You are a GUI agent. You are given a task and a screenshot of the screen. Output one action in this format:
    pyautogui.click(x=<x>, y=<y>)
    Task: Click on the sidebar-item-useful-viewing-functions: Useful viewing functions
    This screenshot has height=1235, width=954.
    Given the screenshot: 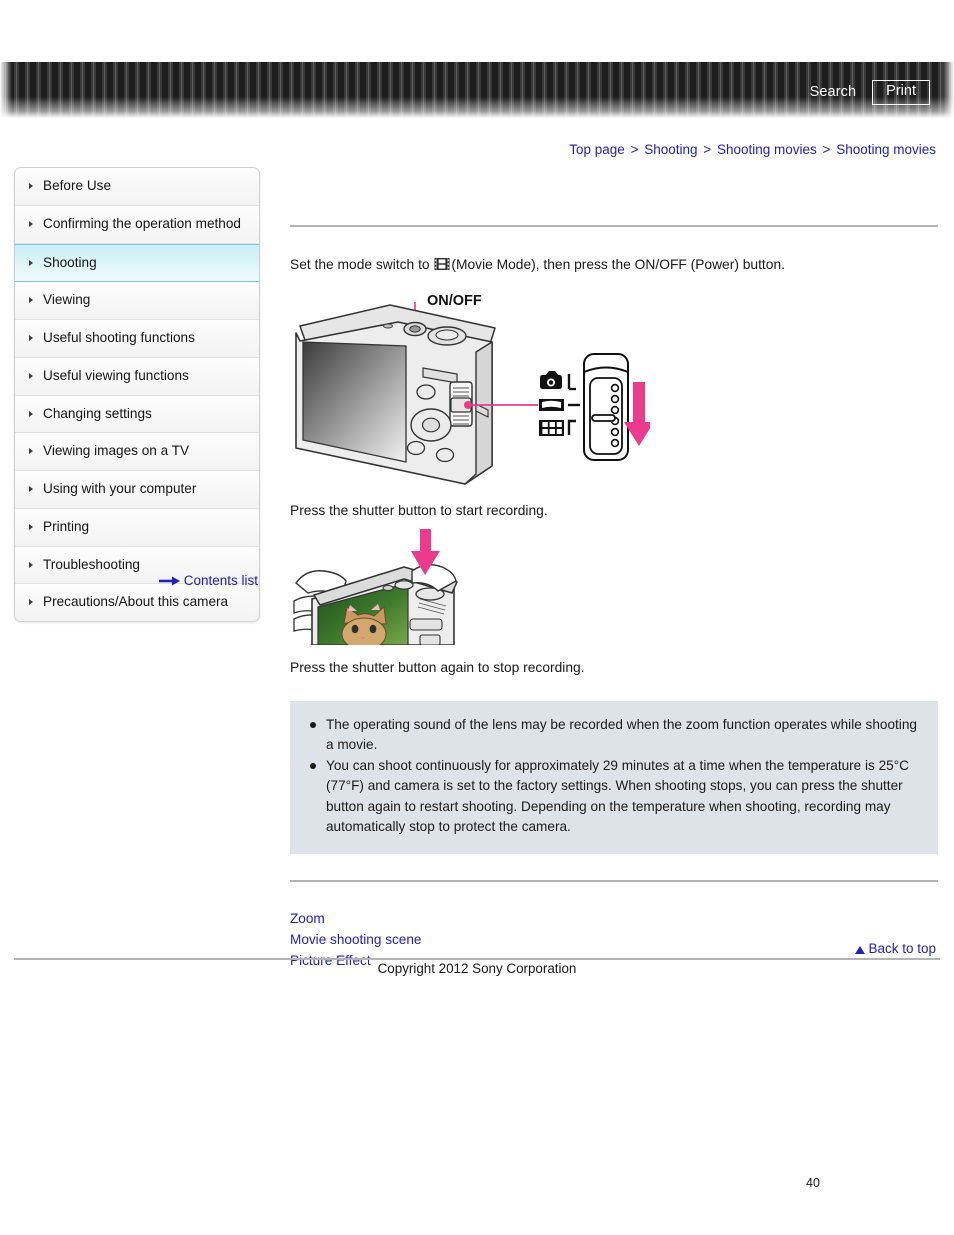 What is the action you would take?
    pyautogui.click(x=137, y=376)
    